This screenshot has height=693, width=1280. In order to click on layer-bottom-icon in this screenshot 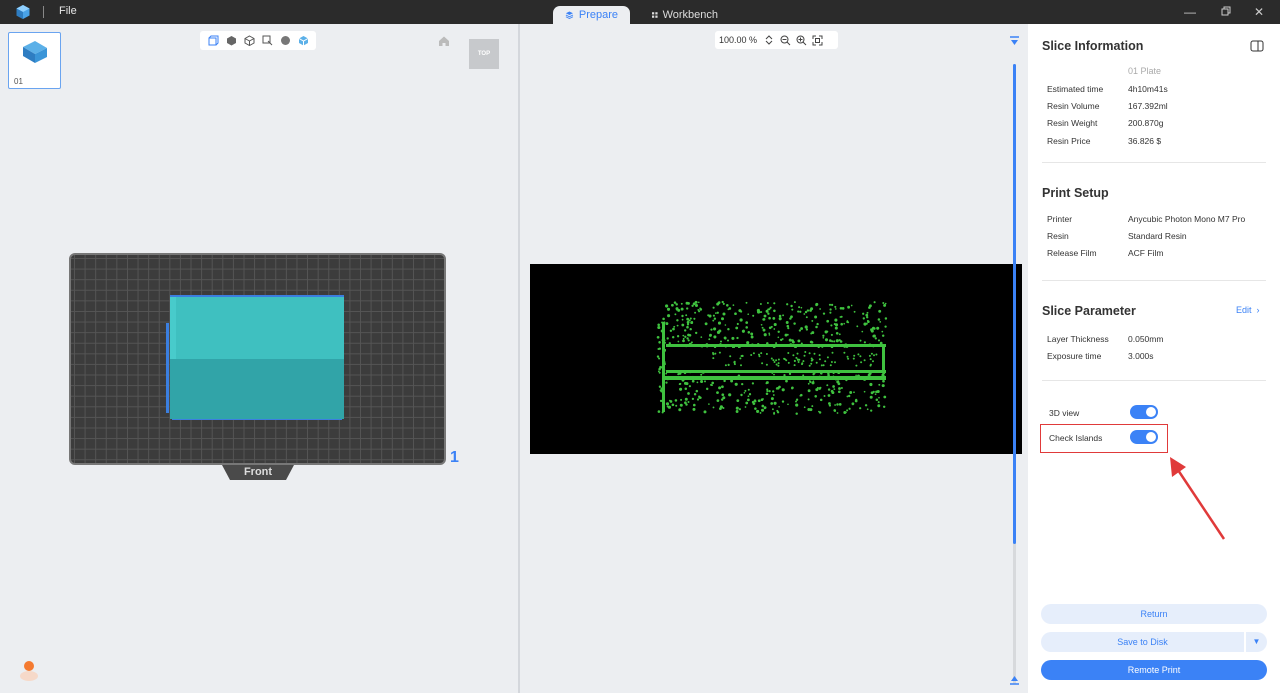, I will do `click(1014, 679)`.